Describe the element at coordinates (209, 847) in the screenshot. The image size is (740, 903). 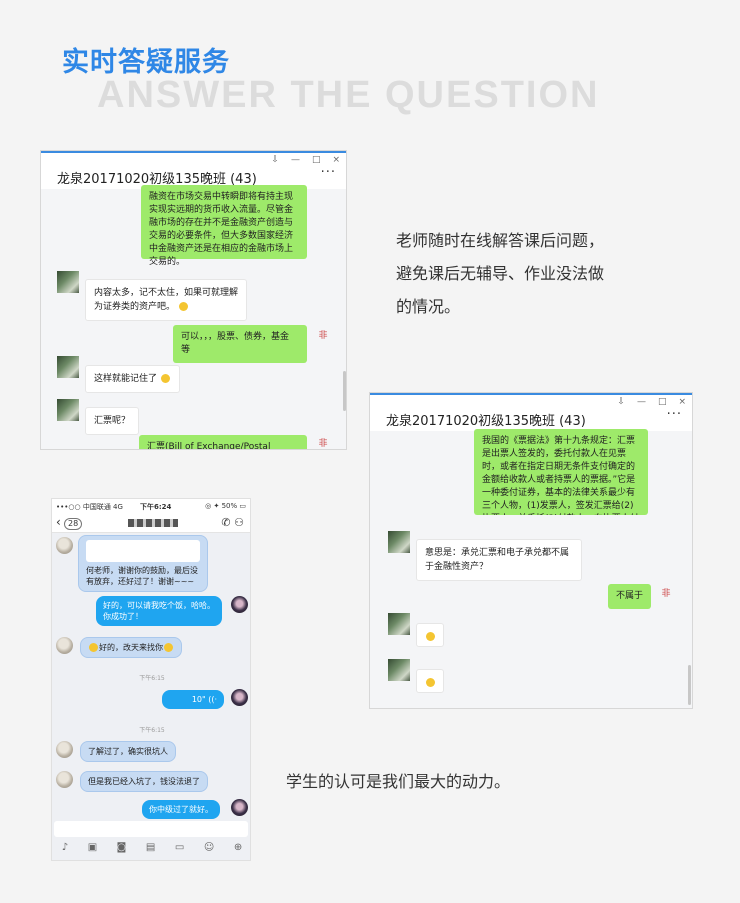
I see `emoji-picker-icon: ☺` at that location.